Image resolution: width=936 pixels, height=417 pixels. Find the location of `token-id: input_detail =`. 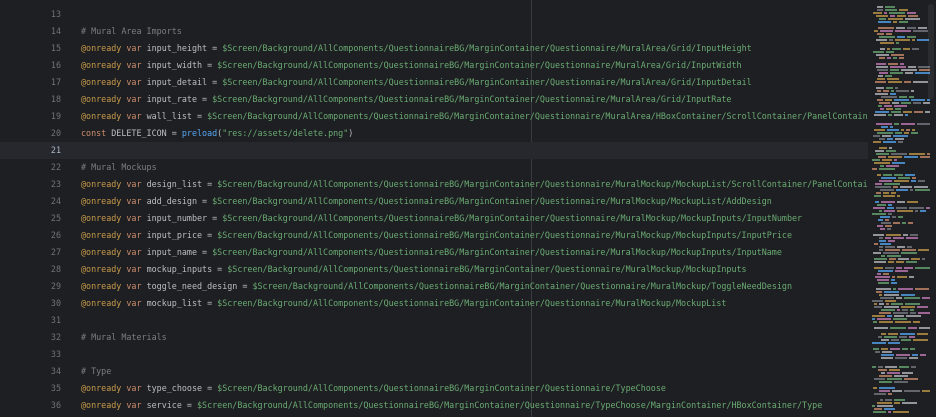

token-id: input_detail = is located at coordinates (182, 82).